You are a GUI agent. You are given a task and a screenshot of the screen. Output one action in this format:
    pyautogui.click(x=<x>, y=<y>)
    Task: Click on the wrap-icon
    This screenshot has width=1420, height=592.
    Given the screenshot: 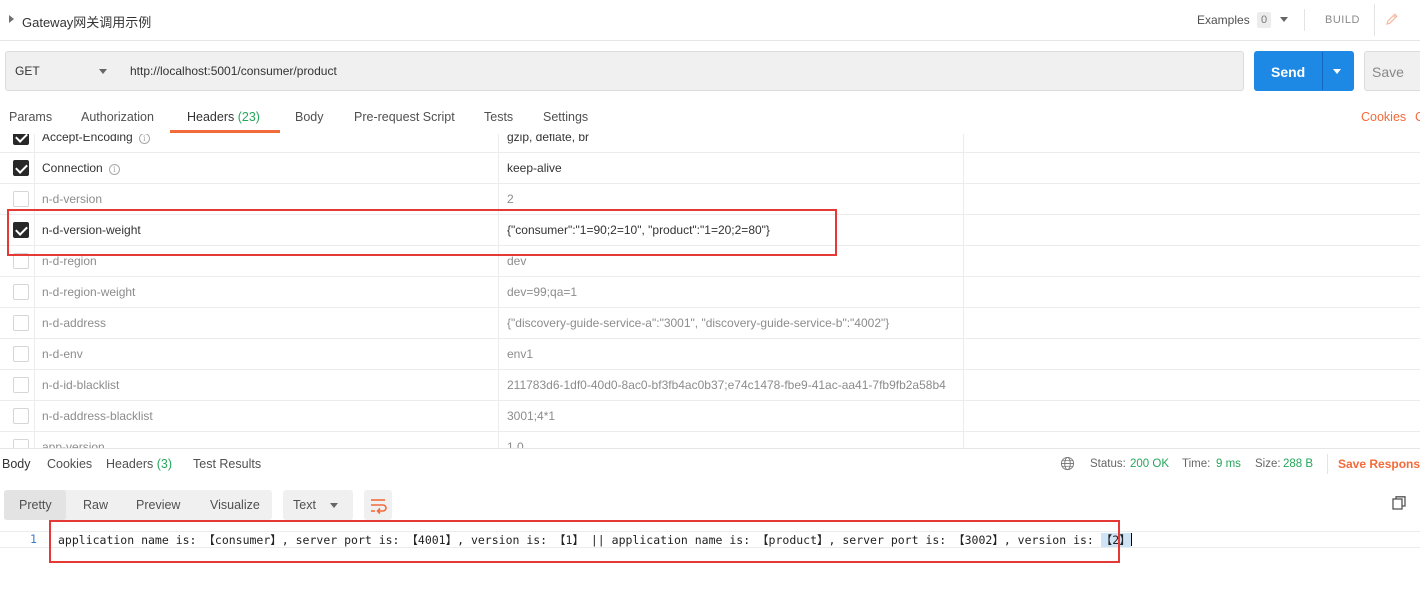 What is the action you would take?
    pyautogui.click(x=379, y=507)
    